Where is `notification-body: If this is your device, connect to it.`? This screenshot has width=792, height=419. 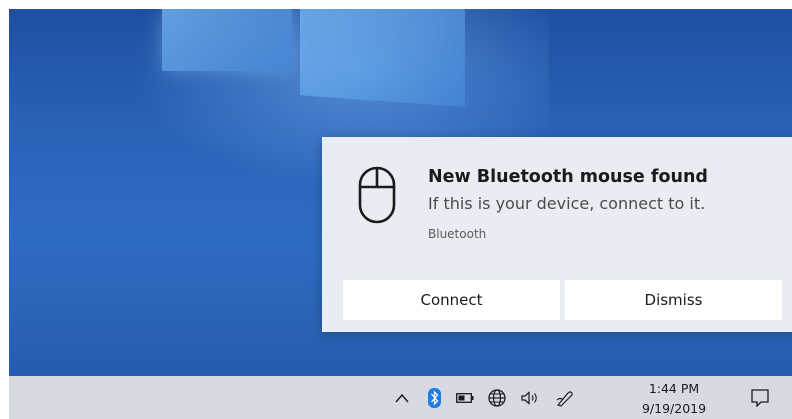
notification-body: If this is your device, connect to it. is located at coordinates (567, 203).